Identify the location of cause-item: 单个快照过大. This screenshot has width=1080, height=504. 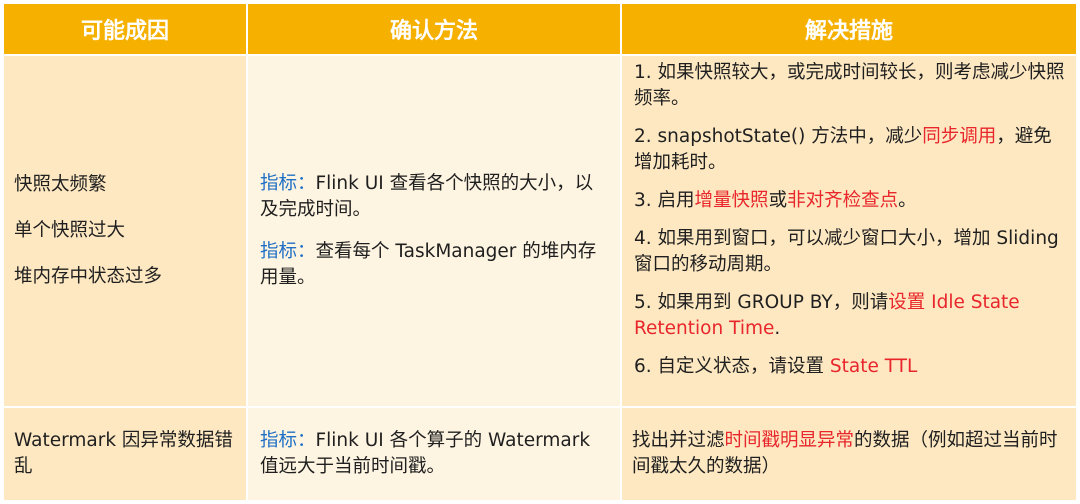
(70, 230).